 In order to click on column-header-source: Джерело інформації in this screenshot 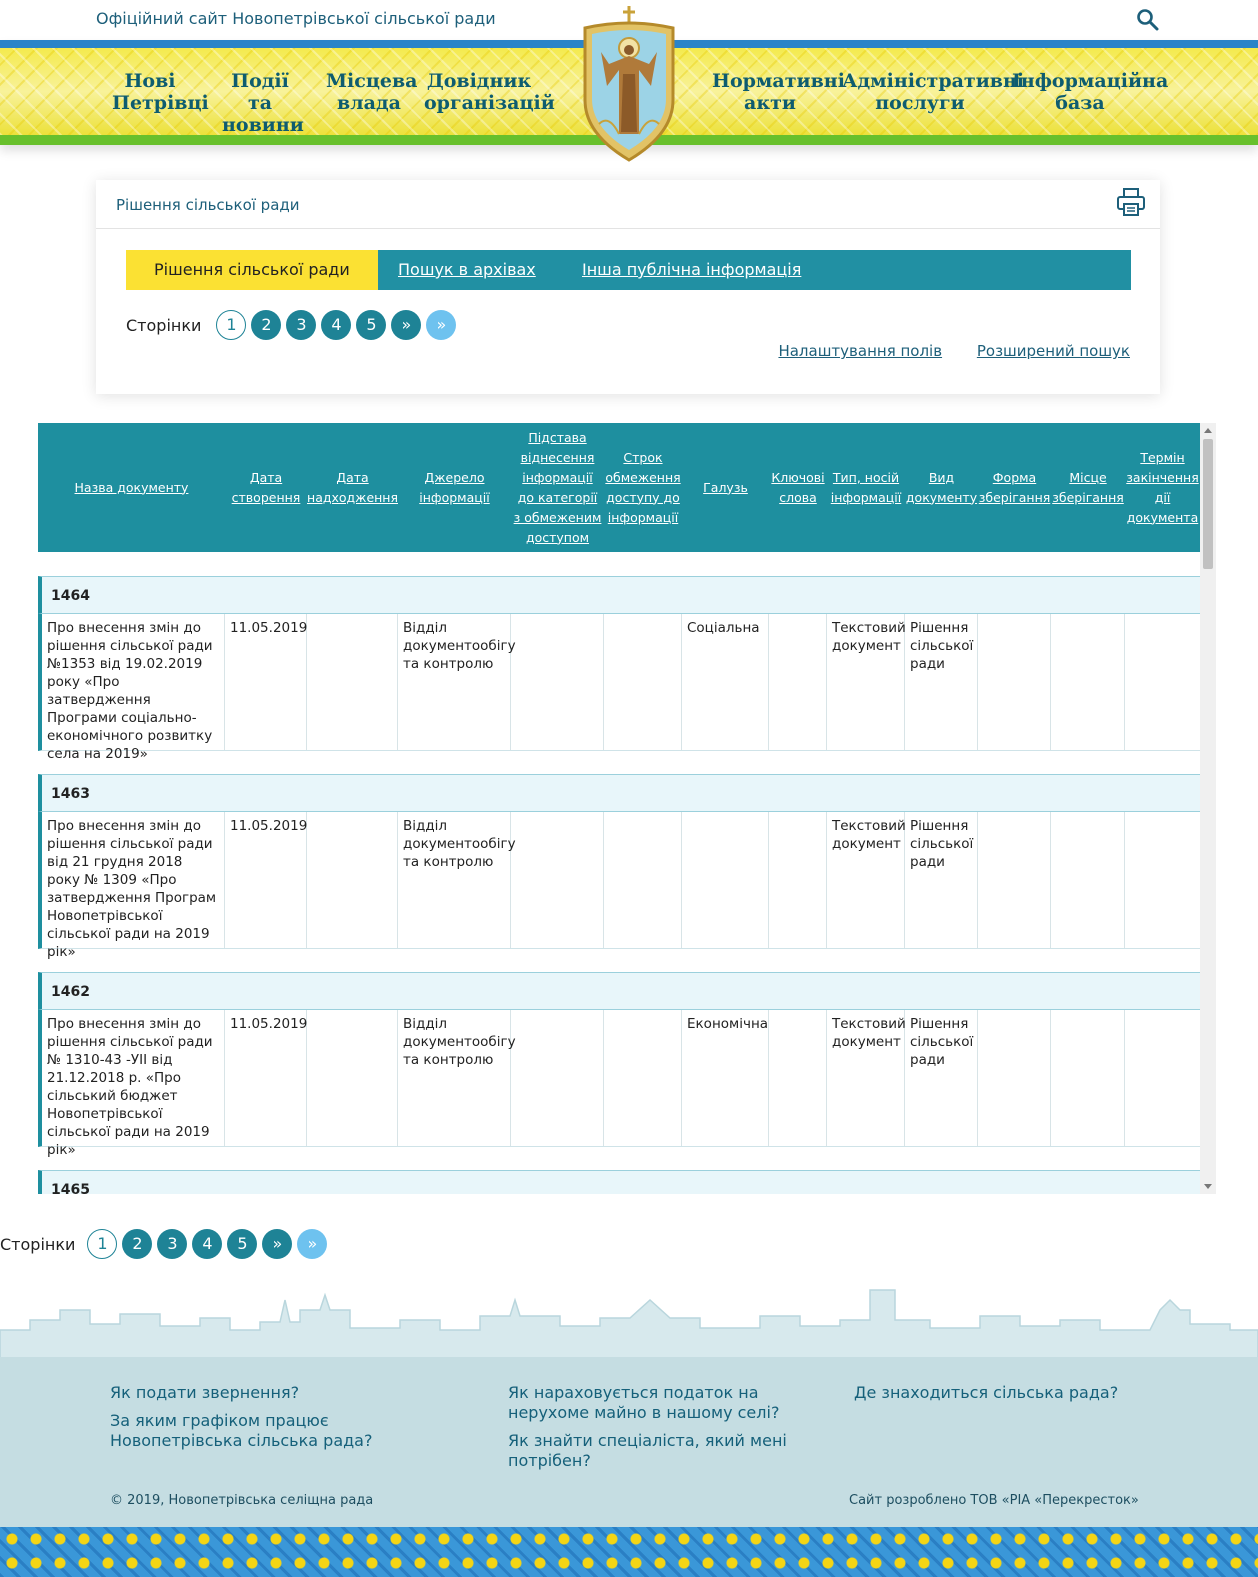, I will do `click(454, 487)`.